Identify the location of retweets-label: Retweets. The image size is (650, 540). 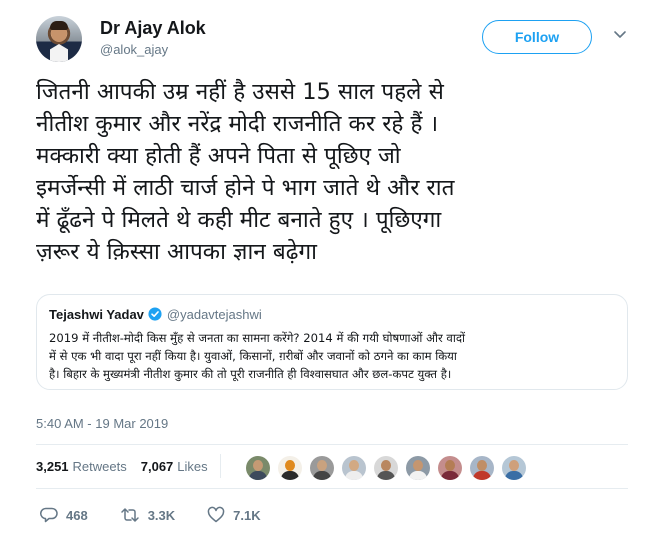
(100, 466).